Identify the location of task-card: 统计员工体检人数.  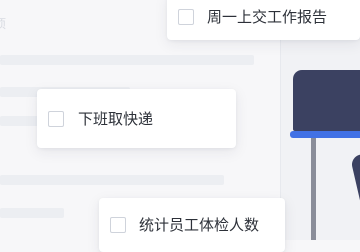
(192, 225).